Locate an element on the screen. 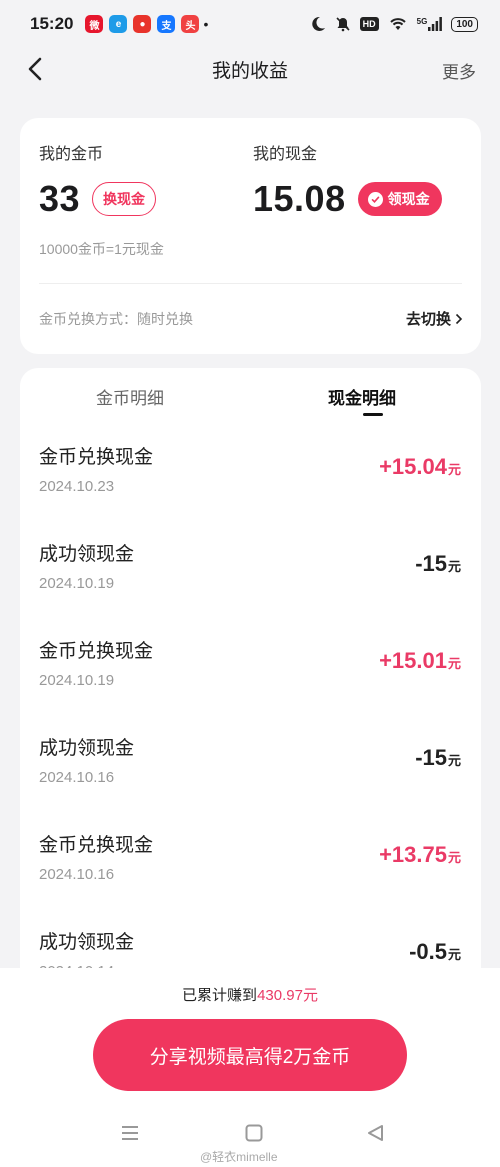 This screenshot has height=1167, width=500. active-tab-indicator is located at coordinates (373, 414).